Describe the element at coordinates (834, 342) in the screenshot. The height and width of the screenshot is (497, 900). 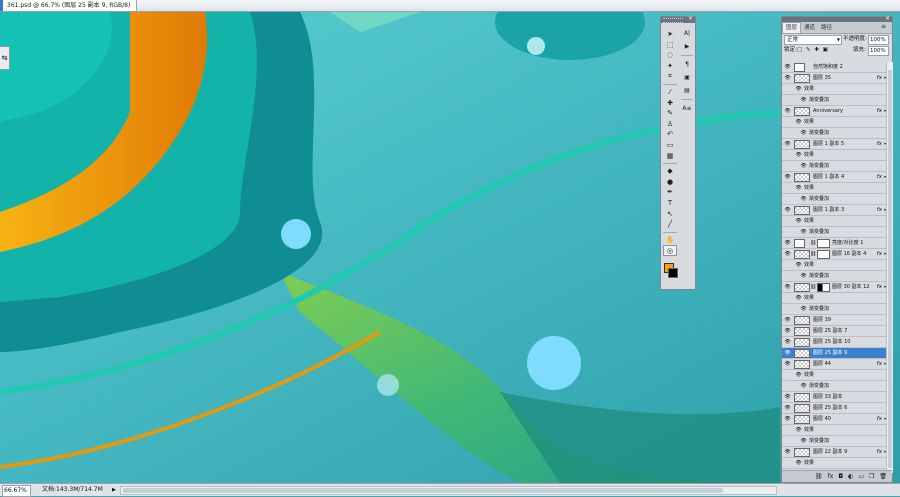
I see `layer-row: 👁 图层 25 副本 10` at that location.